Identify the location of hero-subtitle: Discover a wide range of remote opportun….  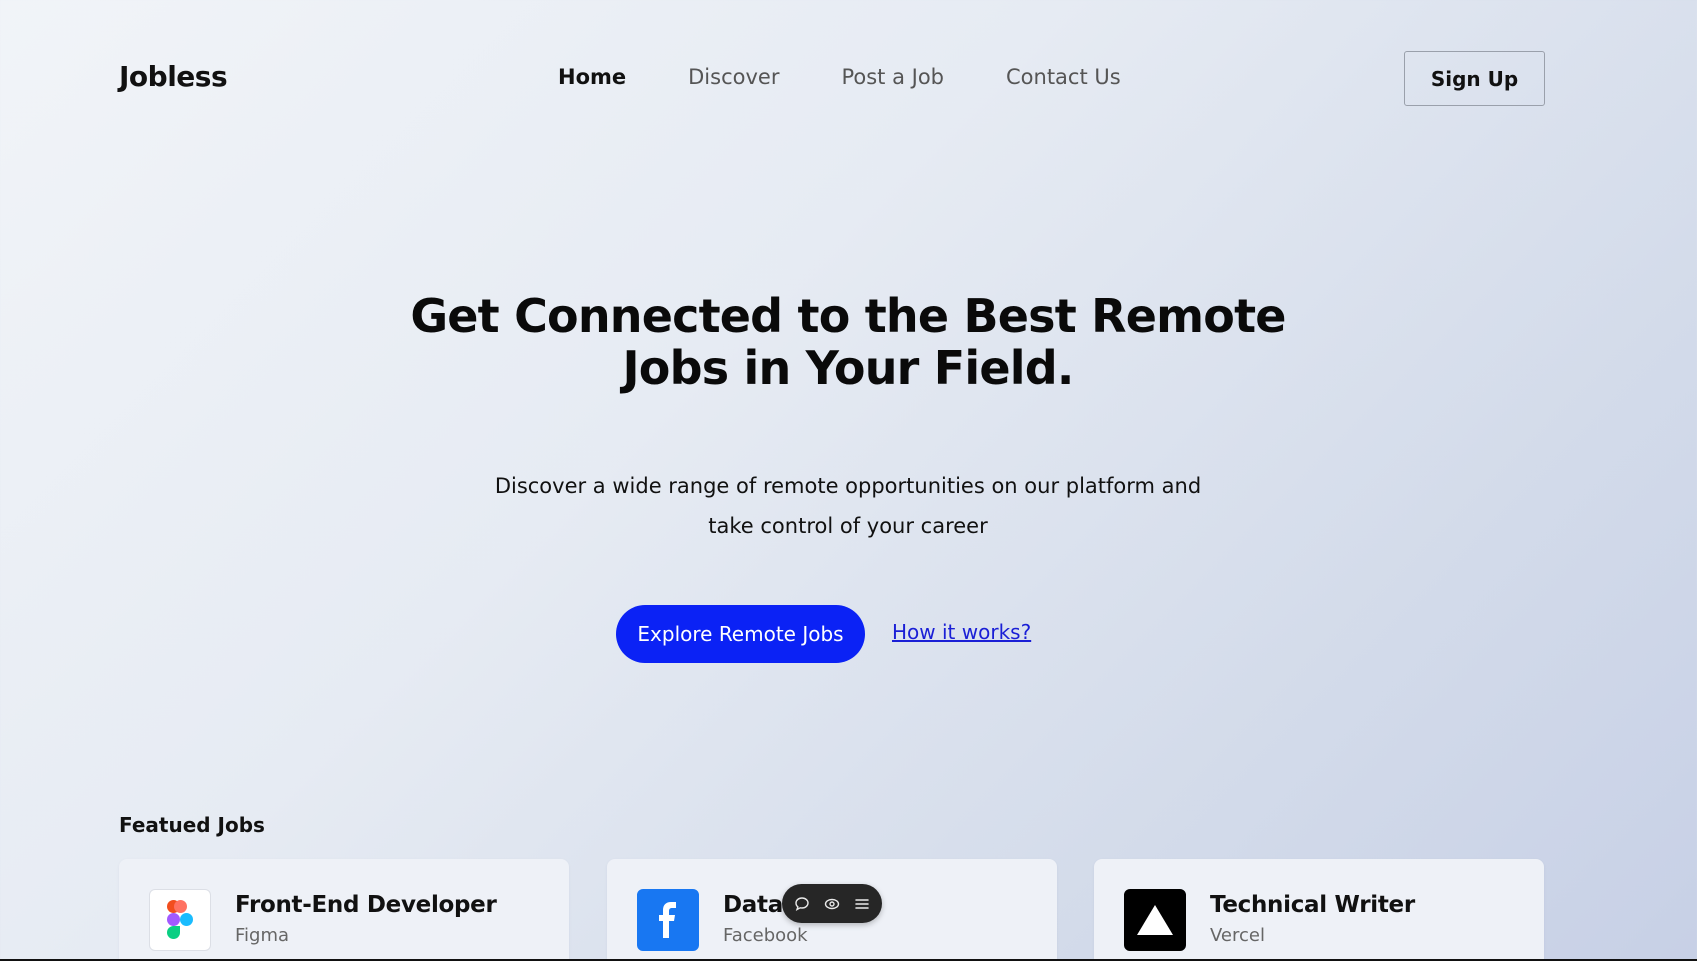
(848, 506).